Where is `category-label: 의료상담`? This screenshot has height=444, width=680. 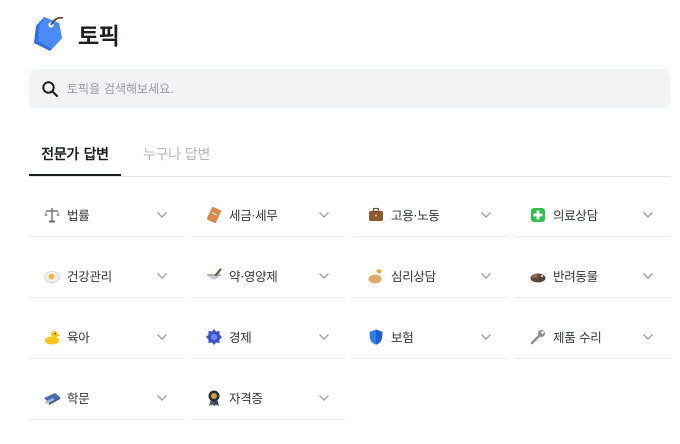 category-label: 의료상담 is located at coordinates (575, 215).